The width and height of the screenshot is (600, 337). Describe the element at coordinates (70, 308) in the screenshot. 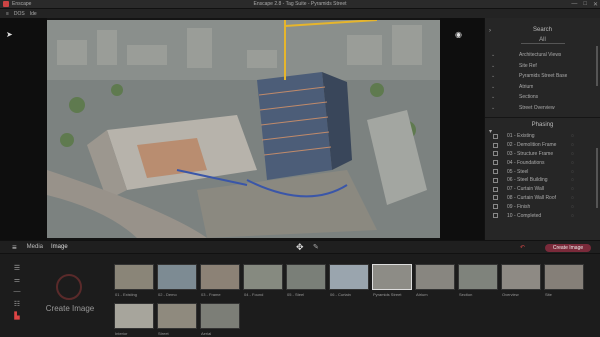

I see `create-image-label: Create Image` at that location.